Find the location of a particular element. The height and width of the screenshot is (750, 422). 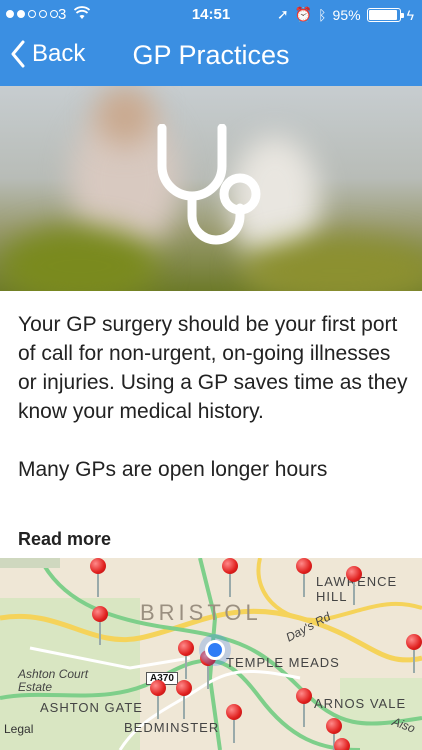

page-title-text: GP Practices is located at coordinates (211, 55).